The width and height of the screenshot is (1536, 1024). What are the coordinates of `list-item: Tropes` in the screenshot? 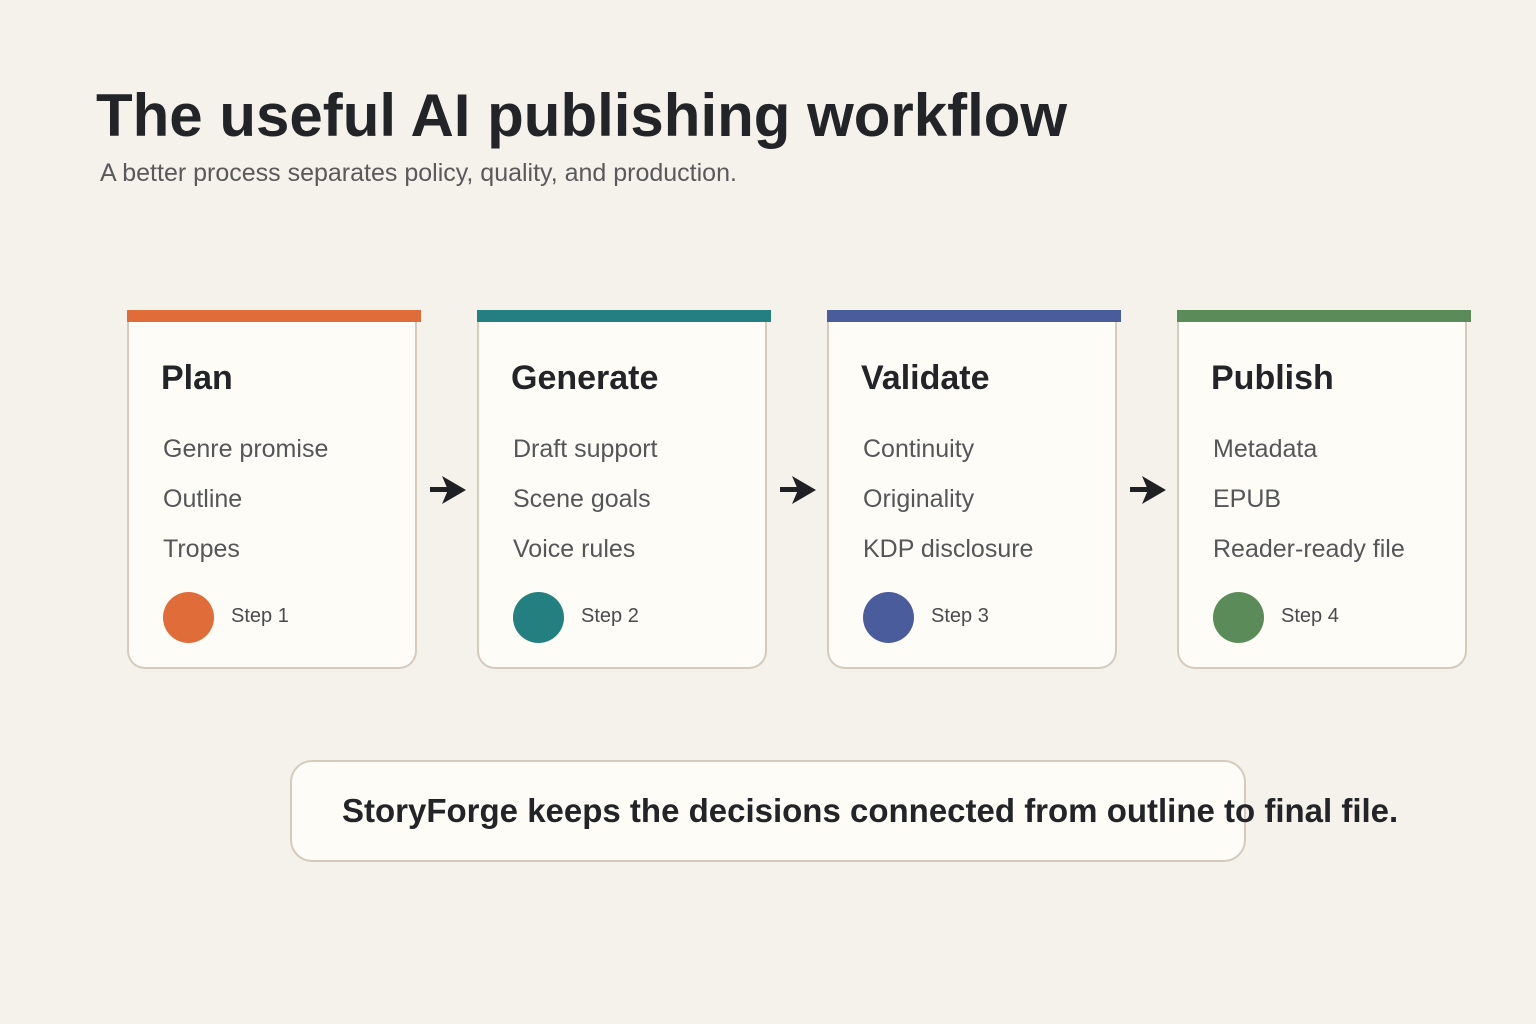 It's located at (201, 549).